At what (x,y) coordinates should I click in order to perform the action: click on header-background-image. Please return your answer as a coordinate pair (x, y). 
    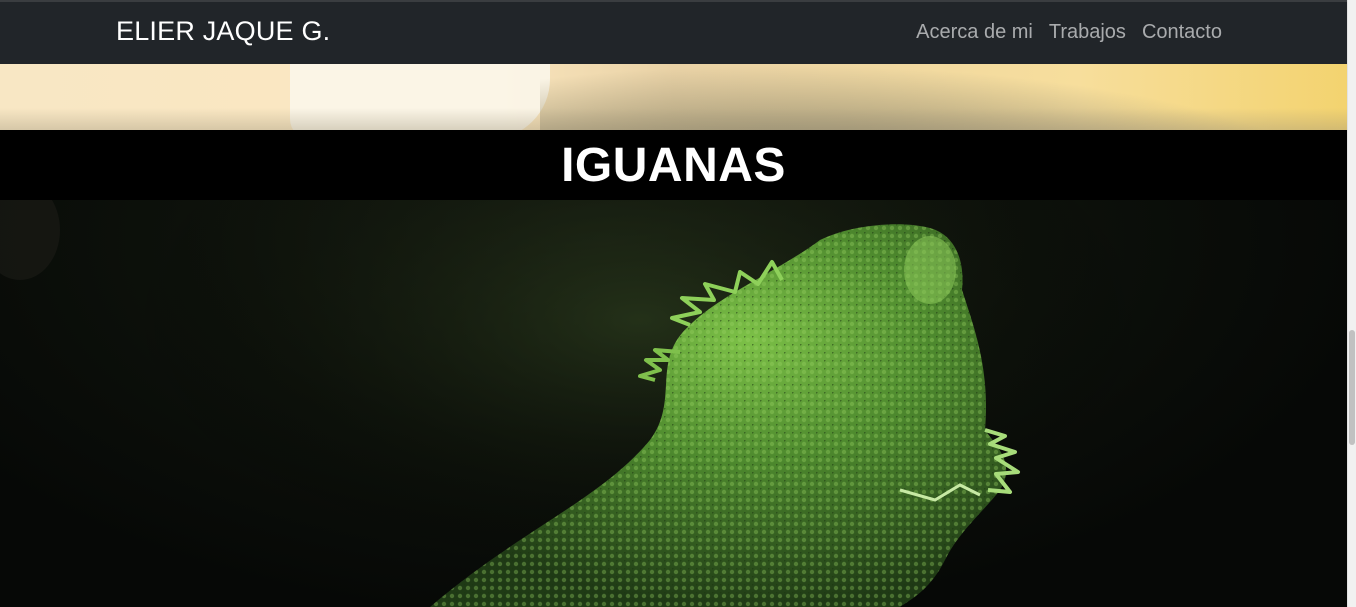
    Looking at the image, I should click on (673, 97).